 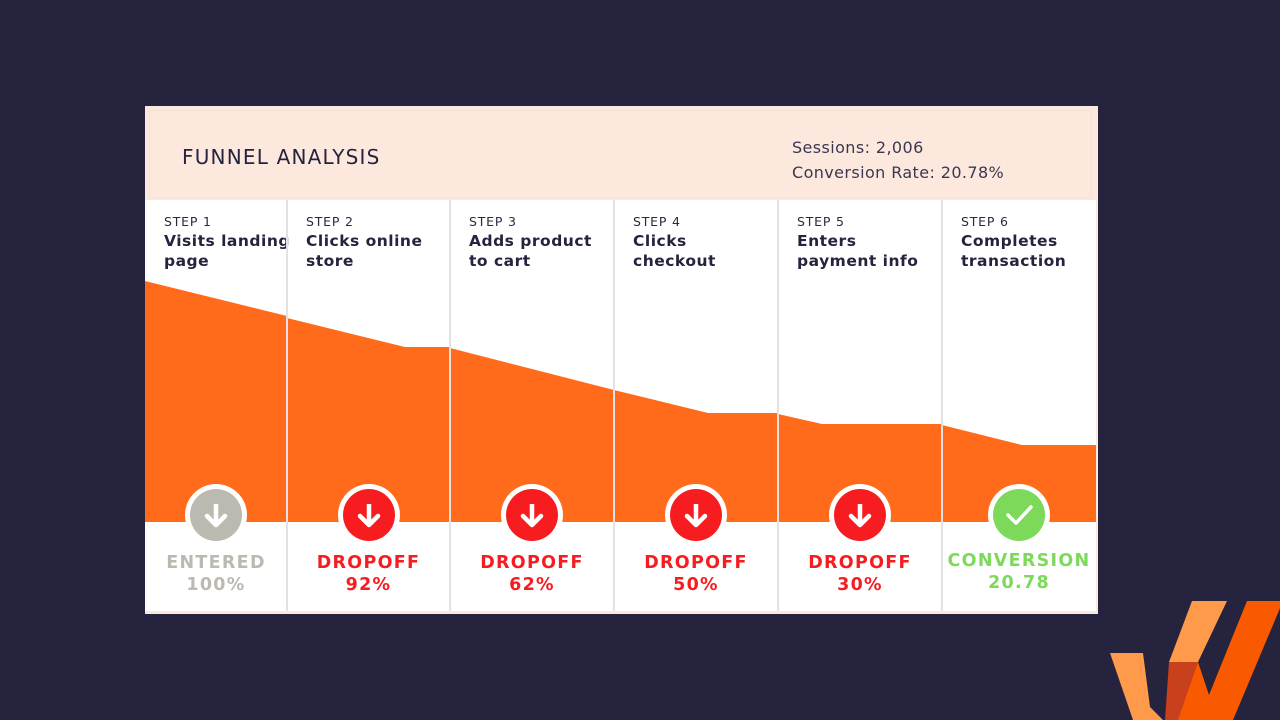 What do you see at coordinates (364, 251) in the screenshot?
I see `step-name: Clicks online store` at bounding box center [364, 251].